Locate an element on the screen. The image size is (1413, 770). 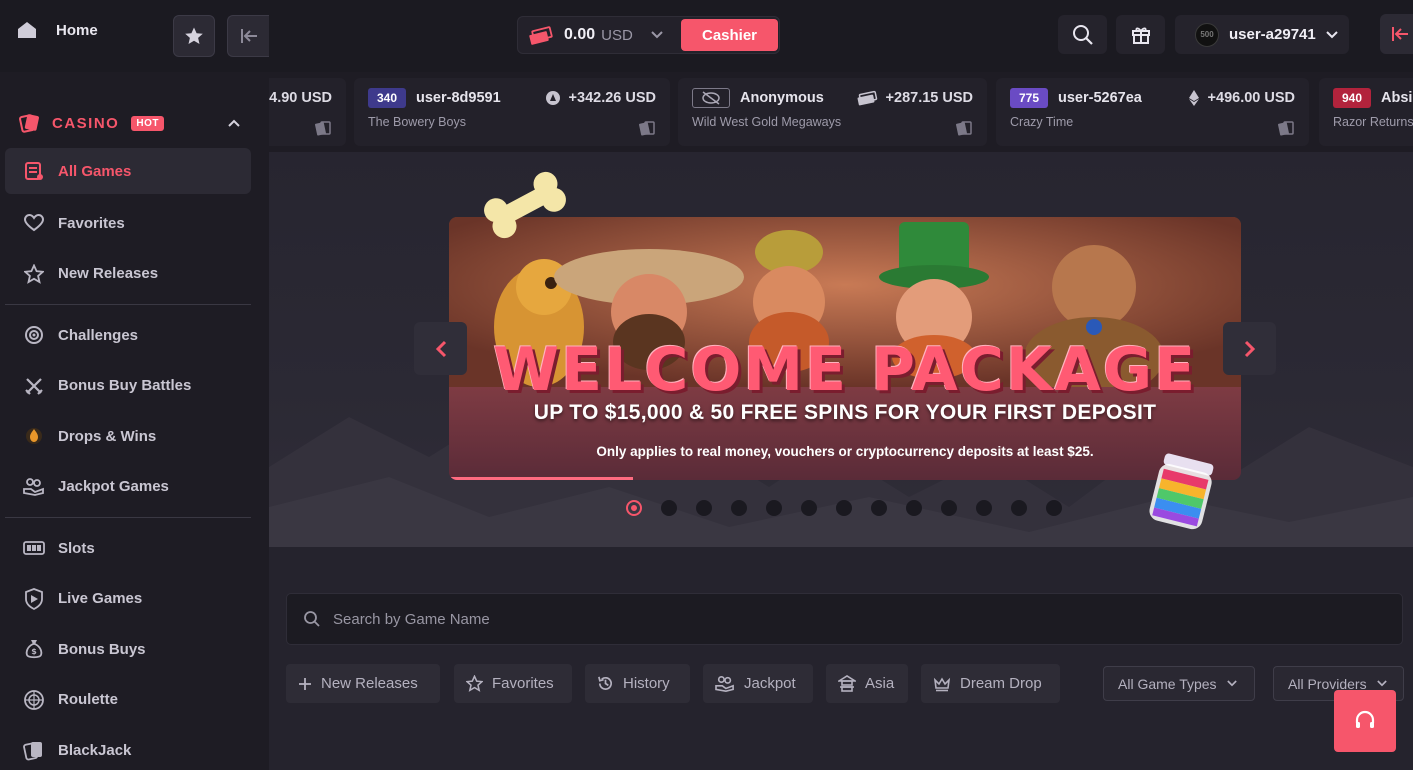
carousel-dots is located at coordinates (844, 508).